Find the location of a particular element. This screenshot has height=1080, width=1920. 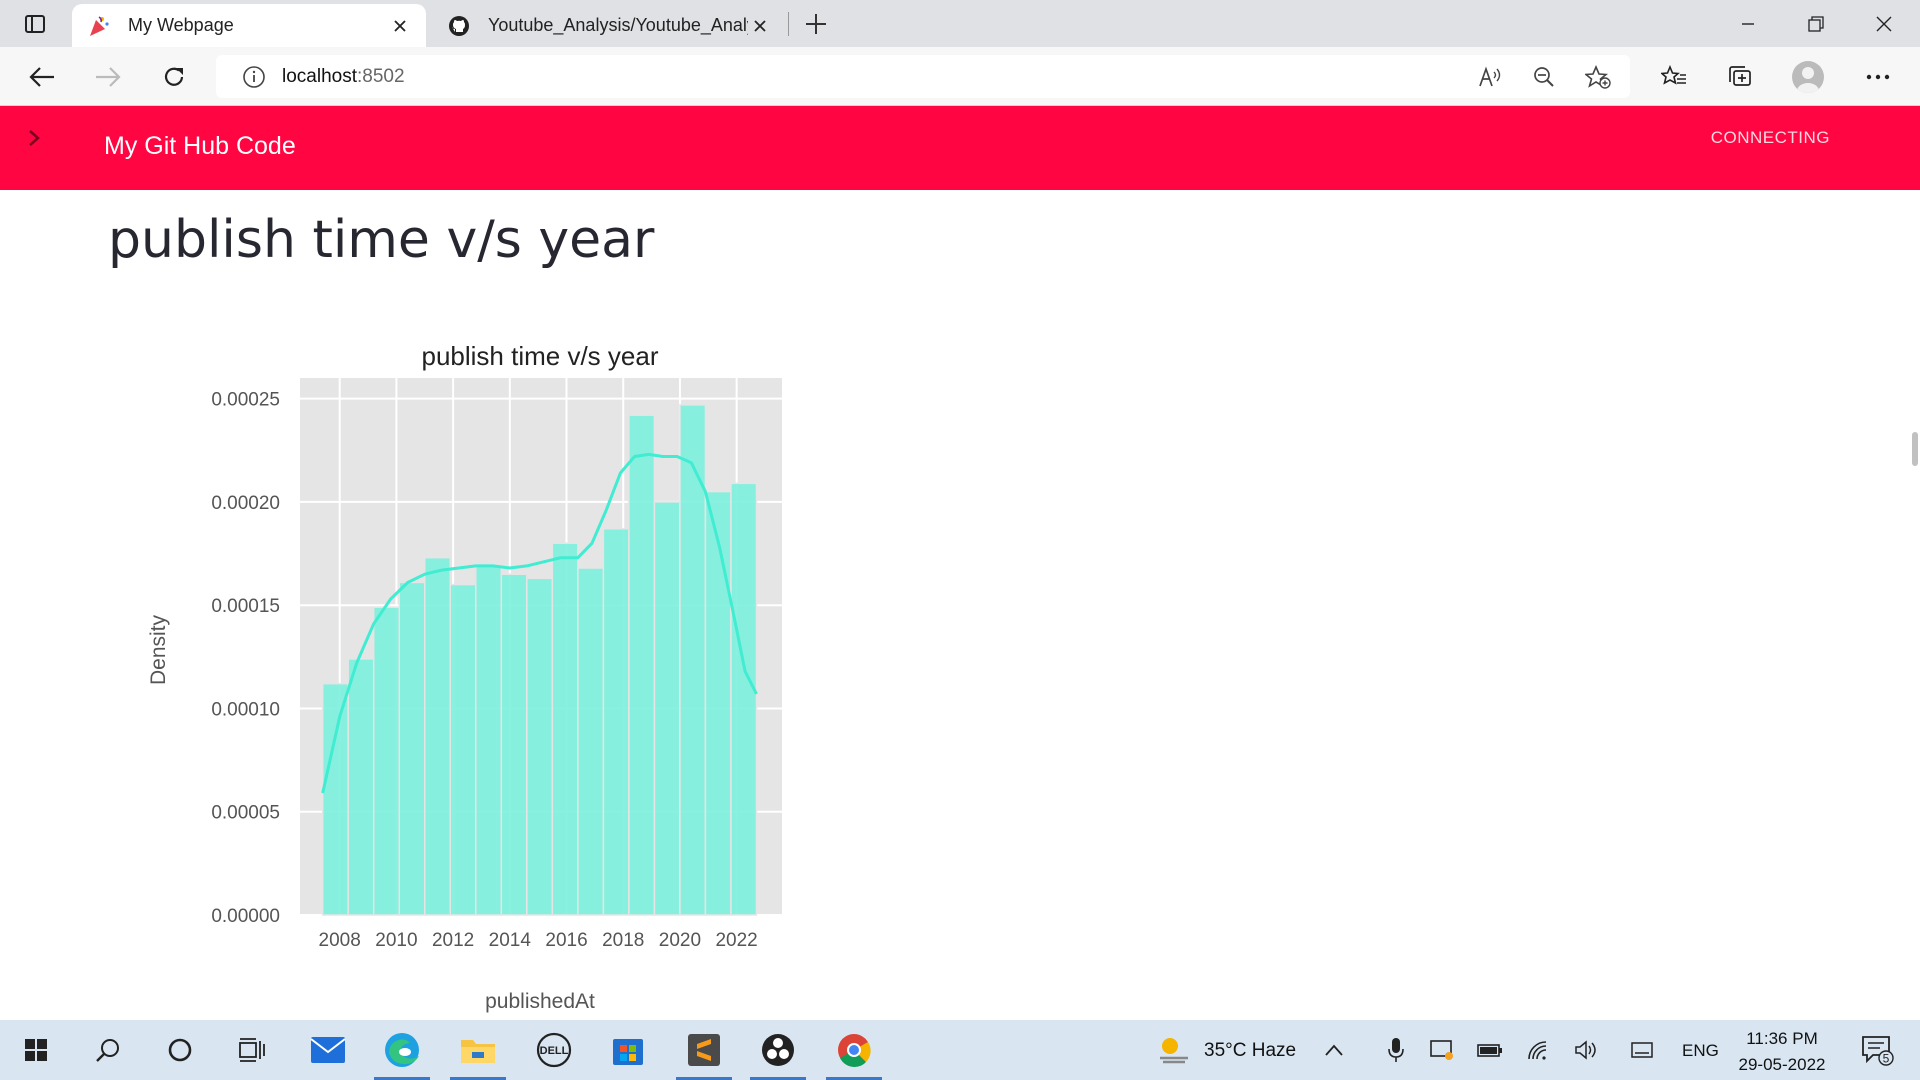

refresh-icon is located at coordinates (174, 76).